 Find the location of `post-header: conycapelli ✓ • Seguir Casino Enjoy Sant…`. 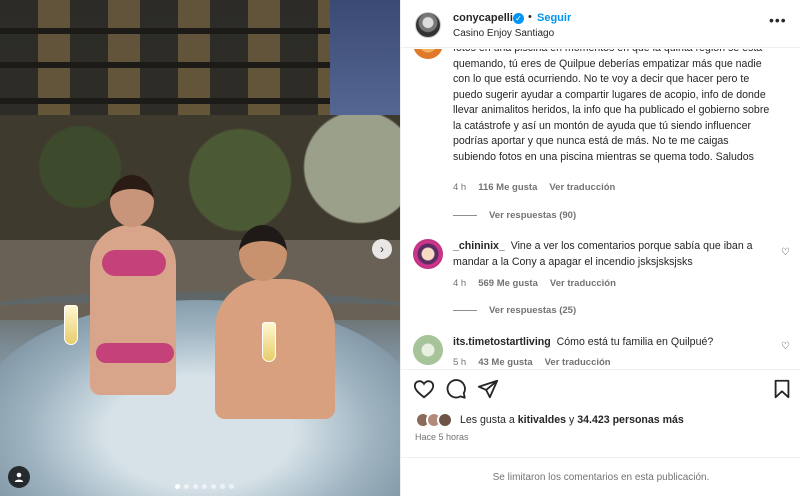

post-header: conycapelli ✓ • Seguir Casino Enjoy Sant… is located at coordinates (600, 24).